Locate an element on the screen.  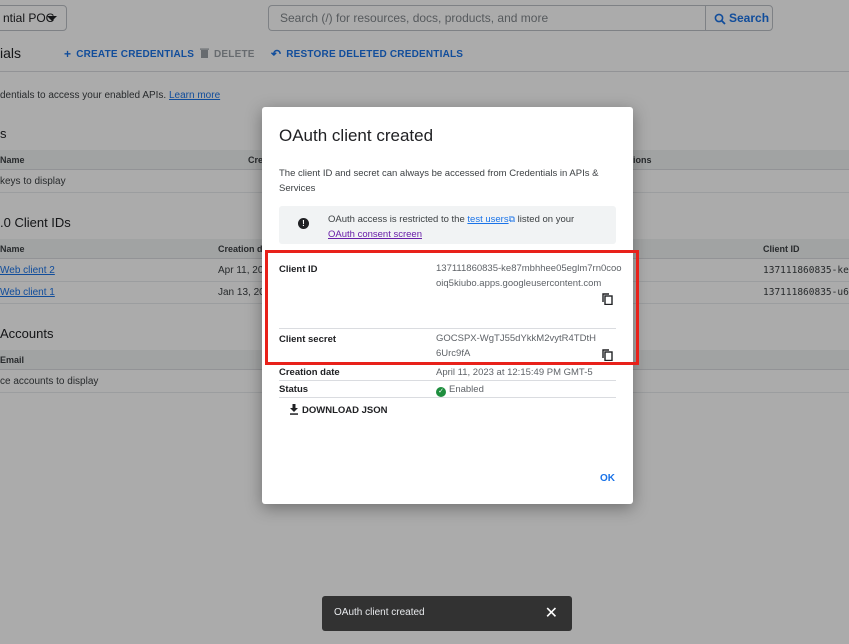
ok-button: OK is located at coordinates (607, 478).